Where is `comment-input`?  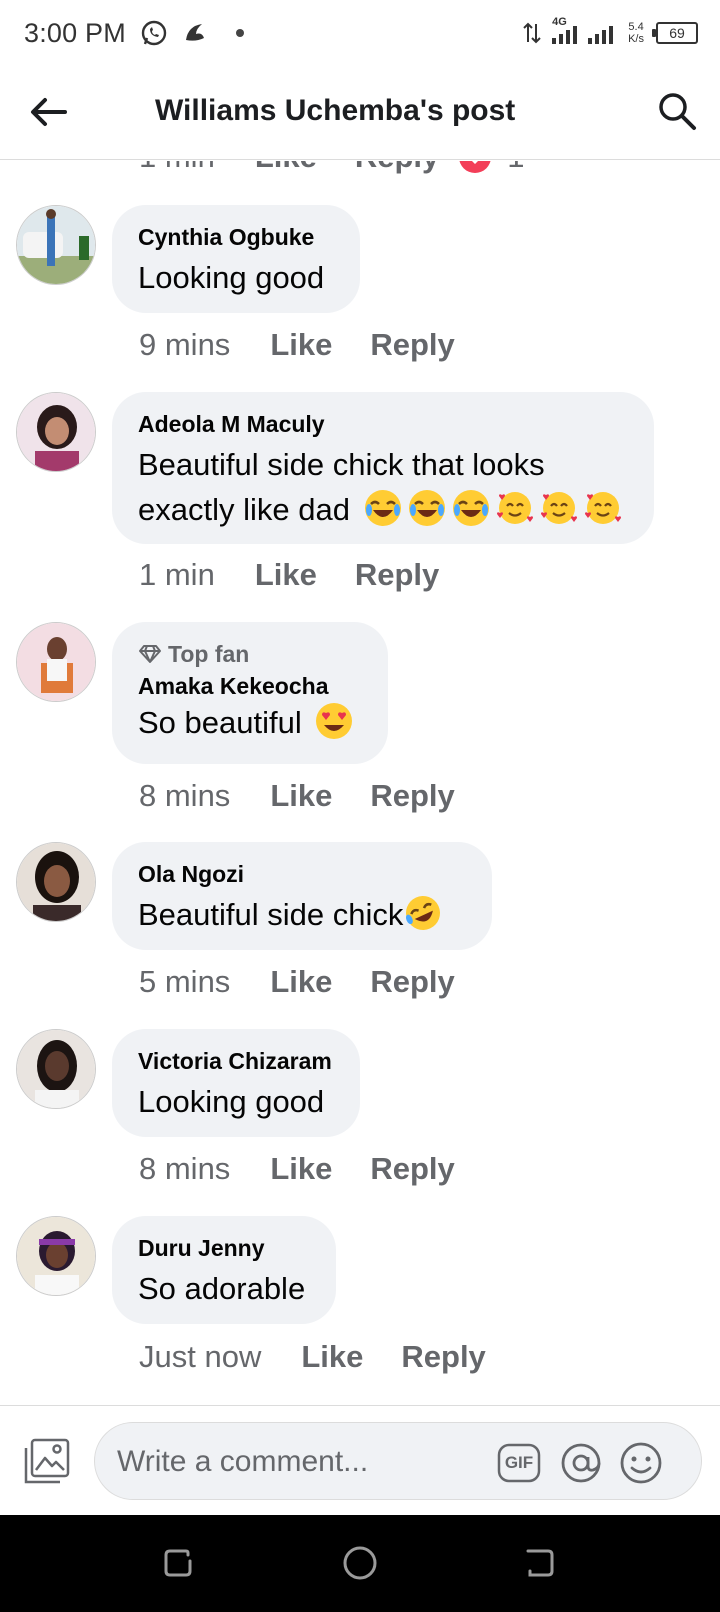 comment-input is located at coordinates (302, 1462).